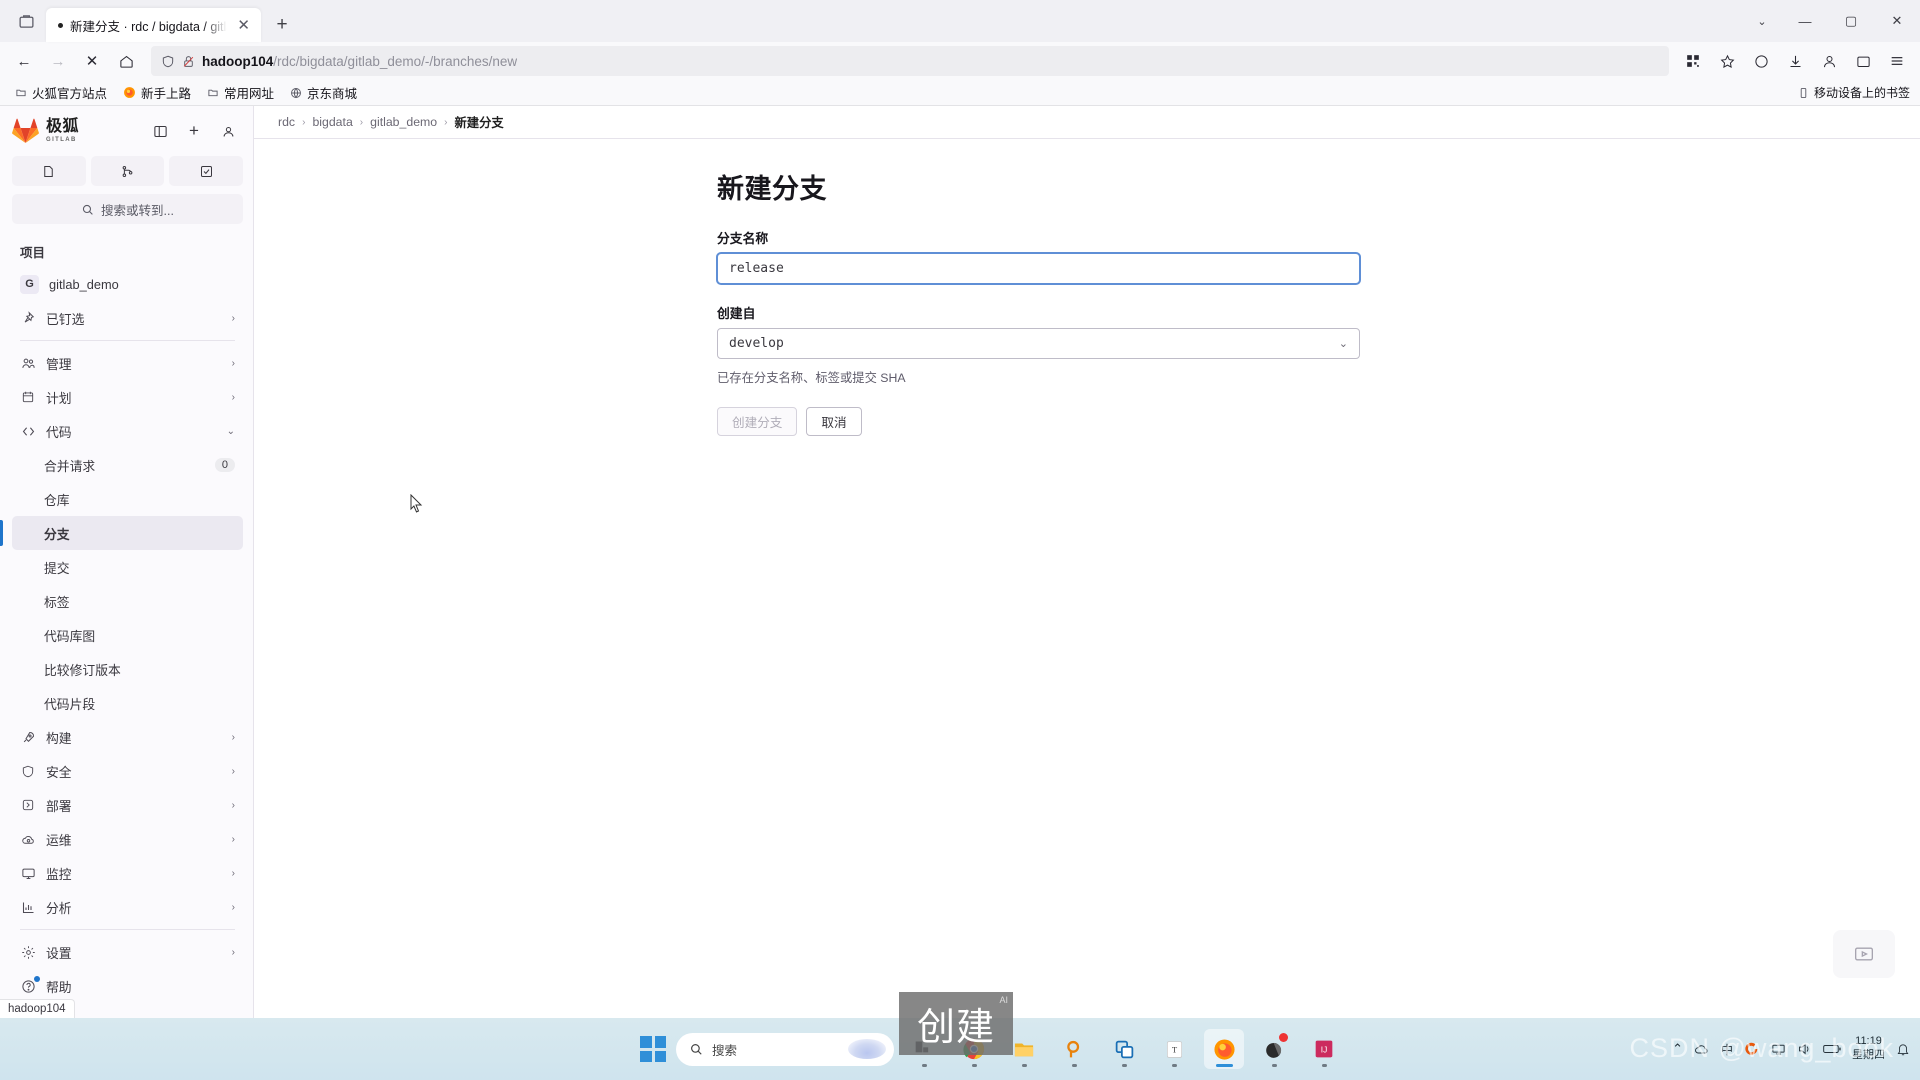 The height and width of the screenshot is (1080, 1920). What do you see at coordinates (1074, 1049) in the screenshot?
I see `search-everything-icon` at bounding box center [1074, 1049].